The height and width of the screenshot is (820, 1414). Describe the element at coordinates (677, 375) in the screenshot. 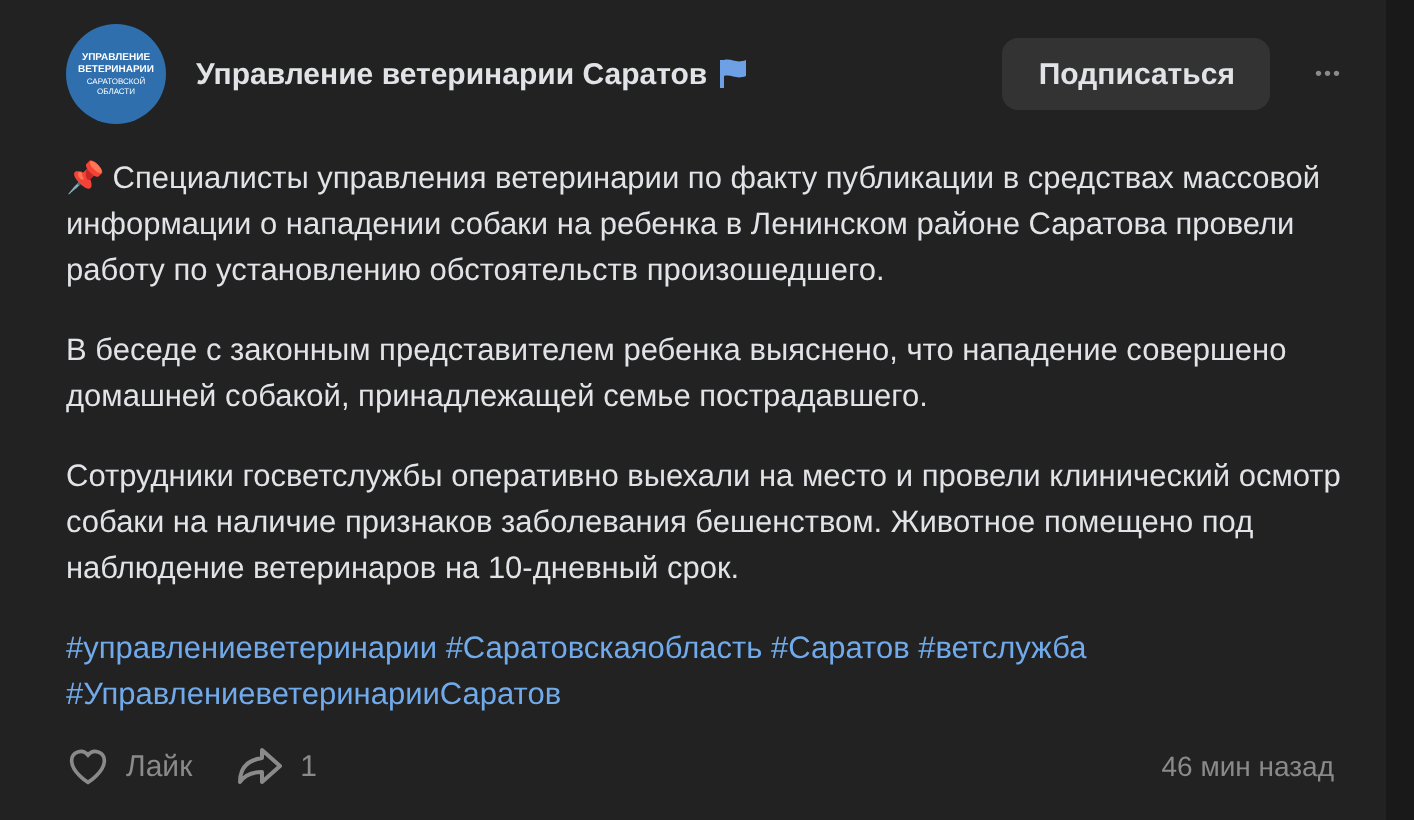

I see `post-paragraph: В беседе с законным представителем ребенка выяснено, что нападение совершено домашней собакой, принадлежащей семье пострадавшего.` at that location.